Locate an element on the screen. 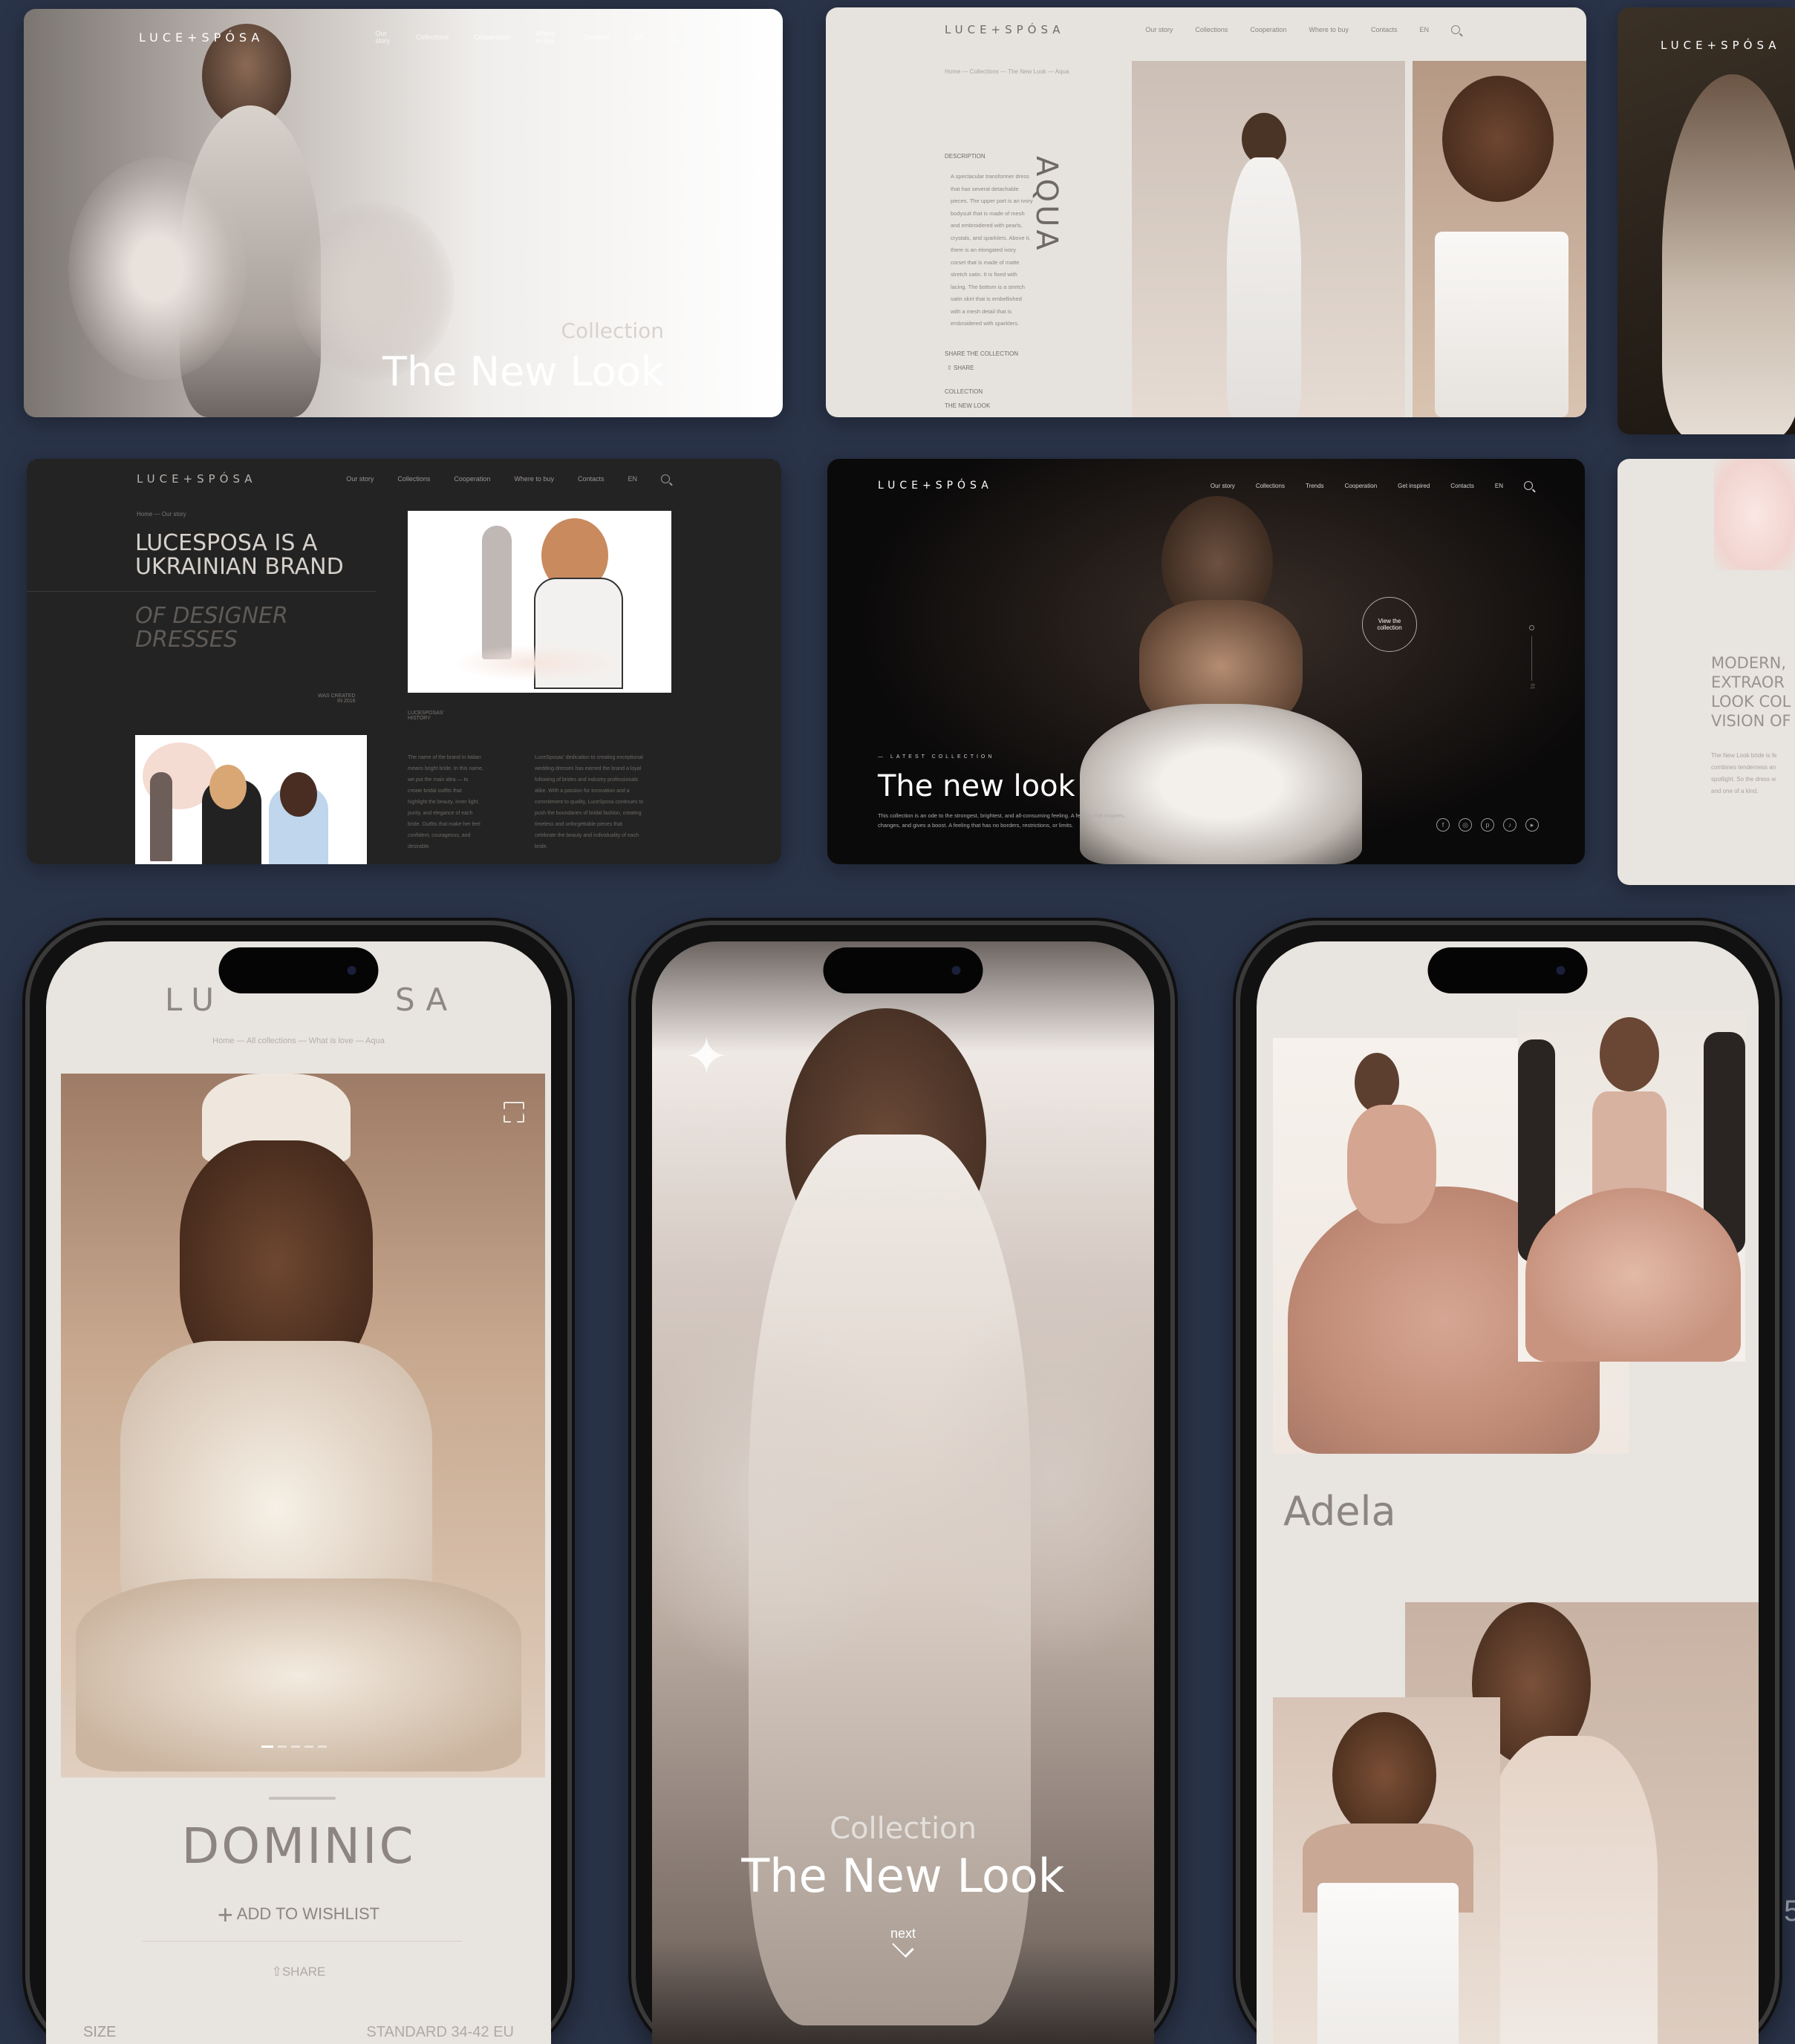 This screenshot has height=2044, width=1795. facebook-icon: f is located at coordinates (1443, 825).